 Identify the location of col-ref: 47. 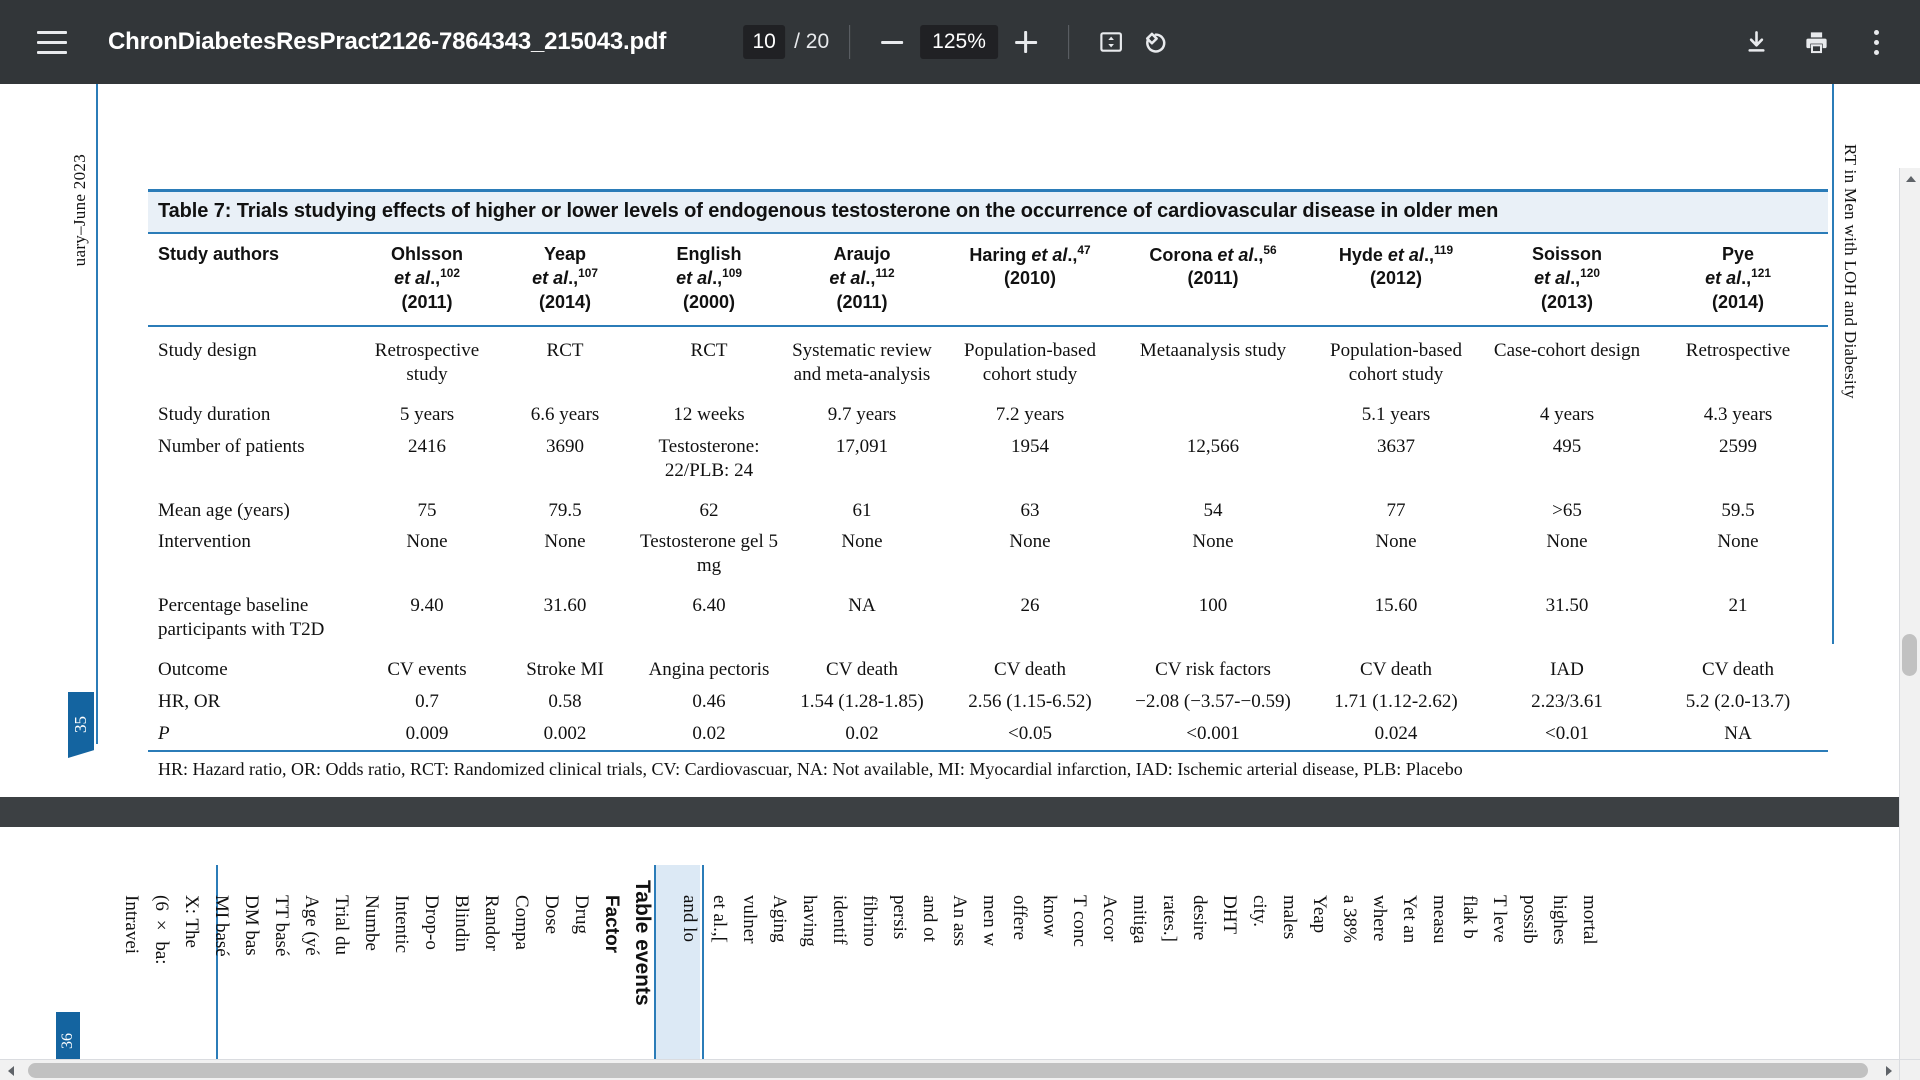
(1084, 249).